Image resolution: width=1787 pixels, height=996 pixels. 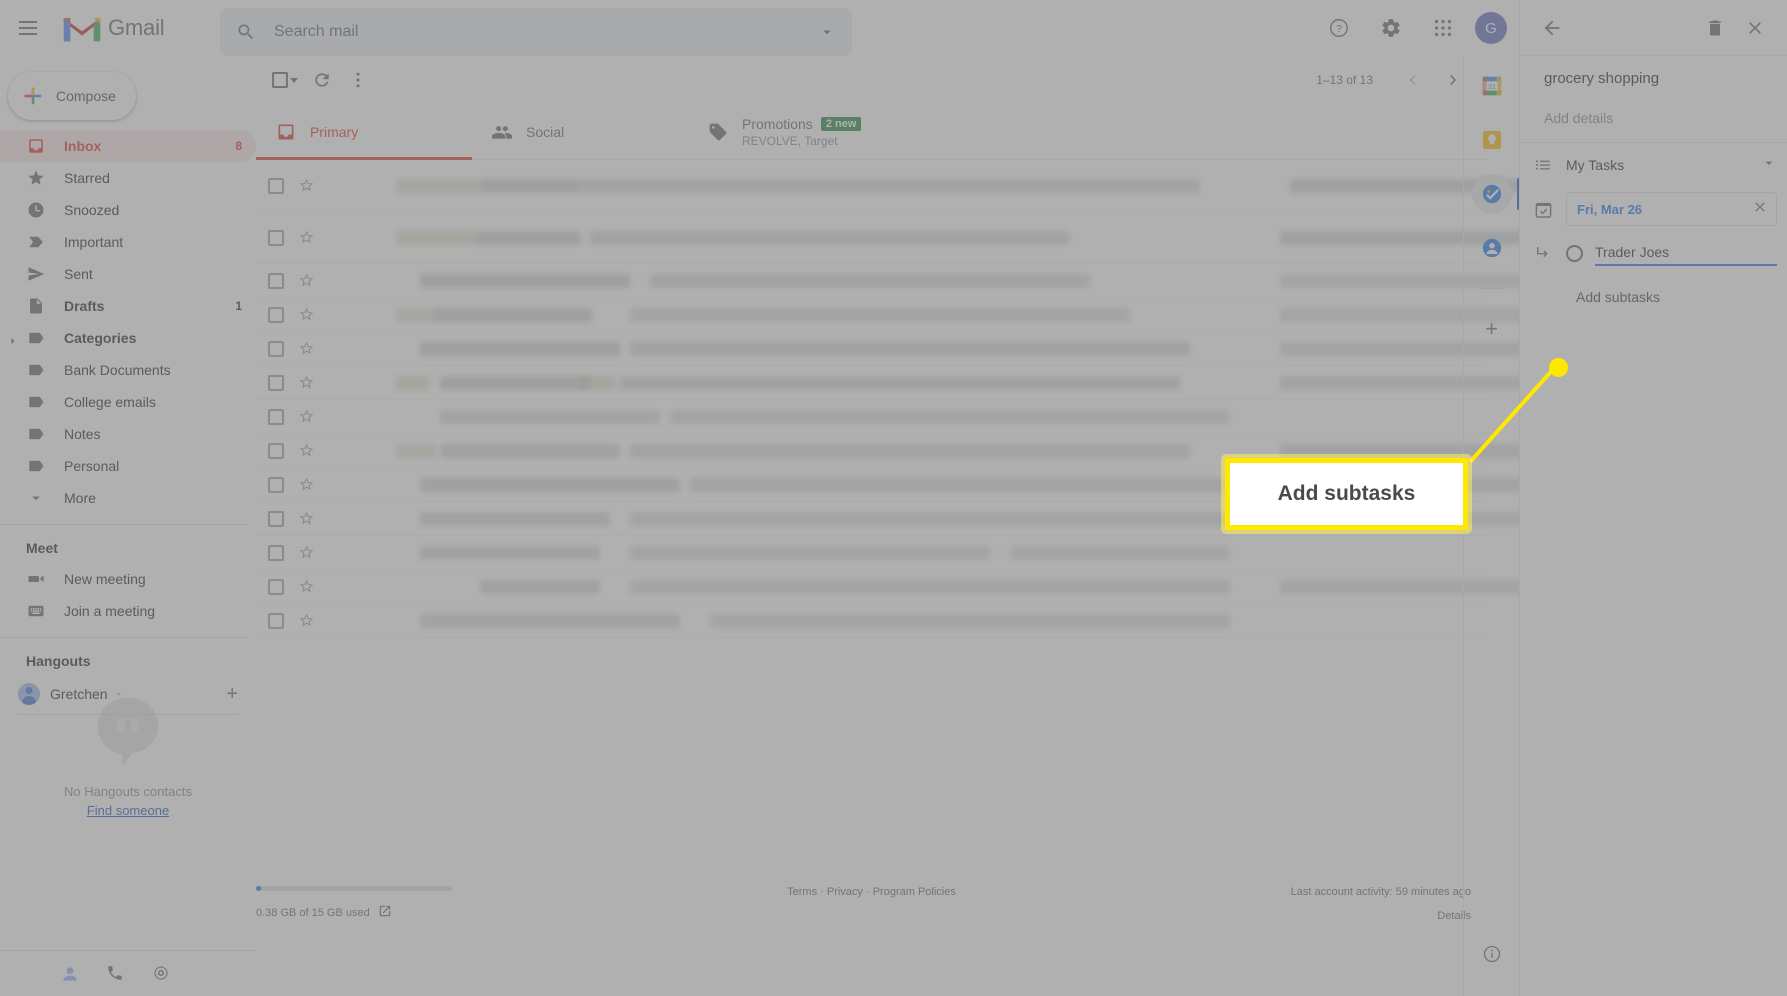 I want to click on more-vertical-icon, so click(x=358, y=80).